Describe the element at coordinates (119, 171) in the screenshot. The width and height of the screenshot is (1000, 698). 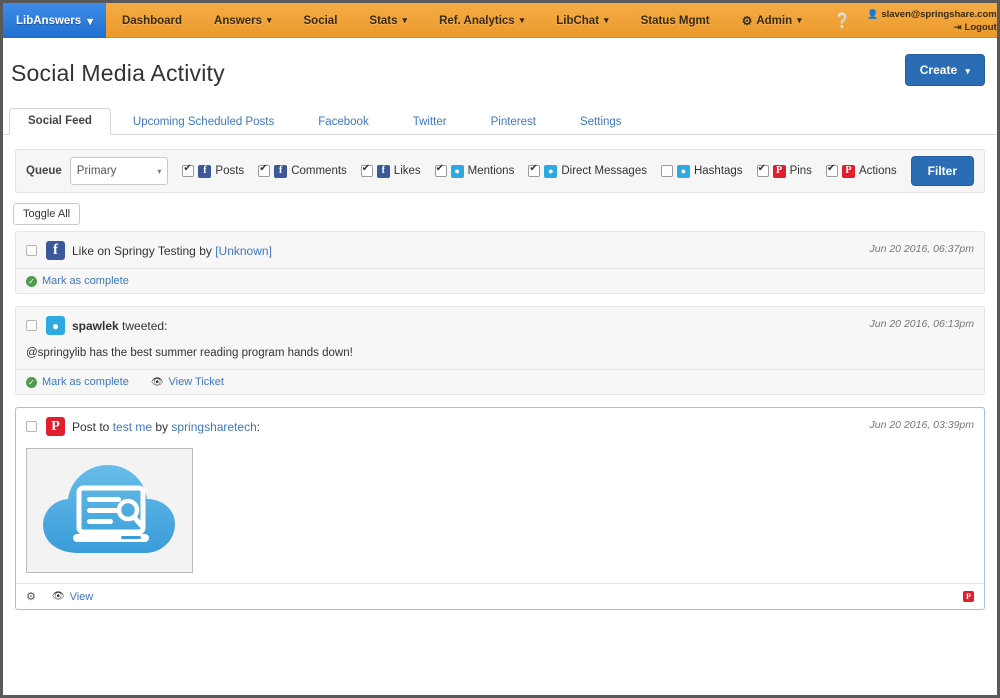
I see `queue-select: Primary ▾` at that location.